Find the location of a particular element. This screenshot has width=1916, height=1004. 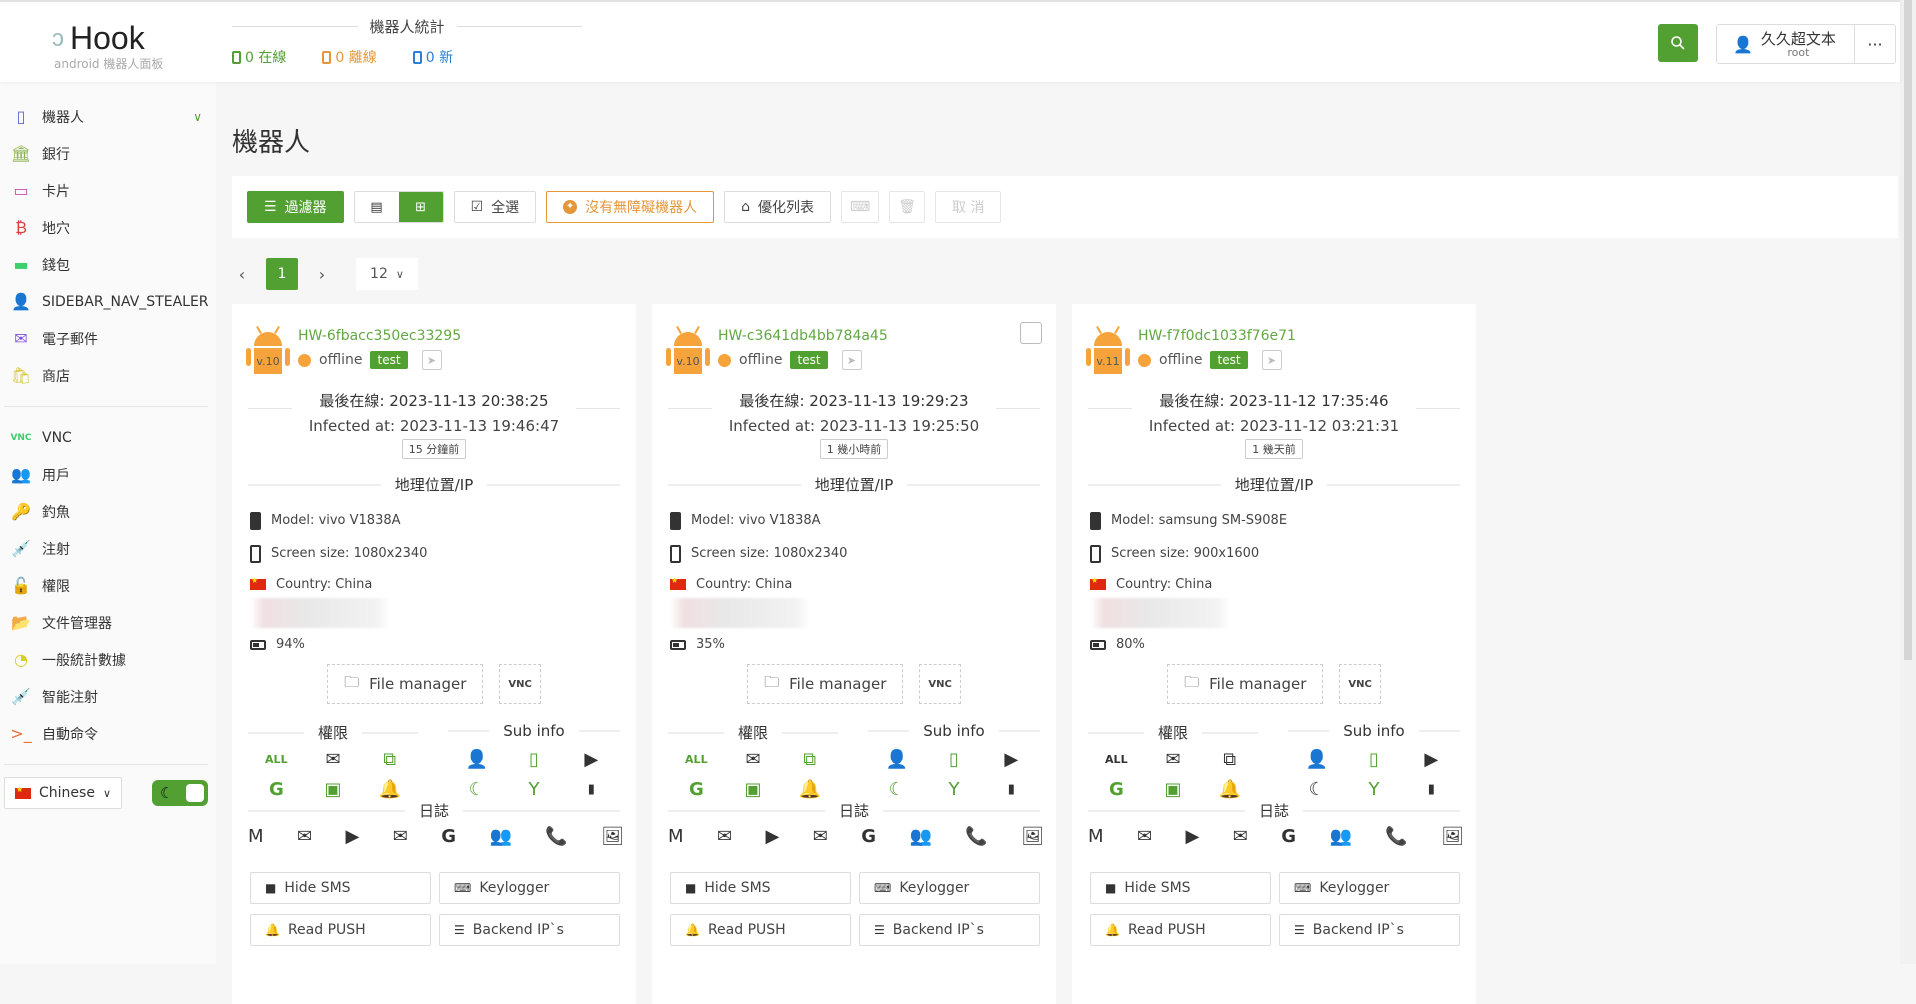

bot-id-link: HW-f7f0dc1033f76e71 is located at coordinates (1217, 336).